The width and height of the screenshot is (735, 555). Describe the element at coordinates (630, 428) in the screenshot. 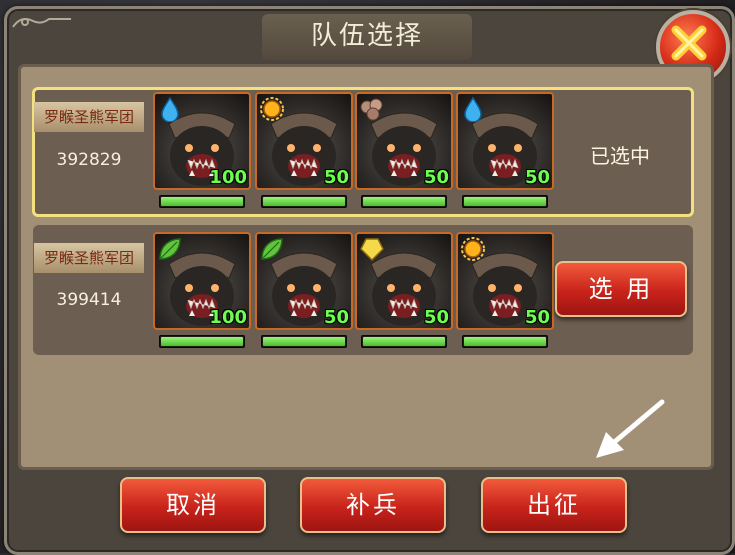

I see `pointer-arrow-icon` at that location.